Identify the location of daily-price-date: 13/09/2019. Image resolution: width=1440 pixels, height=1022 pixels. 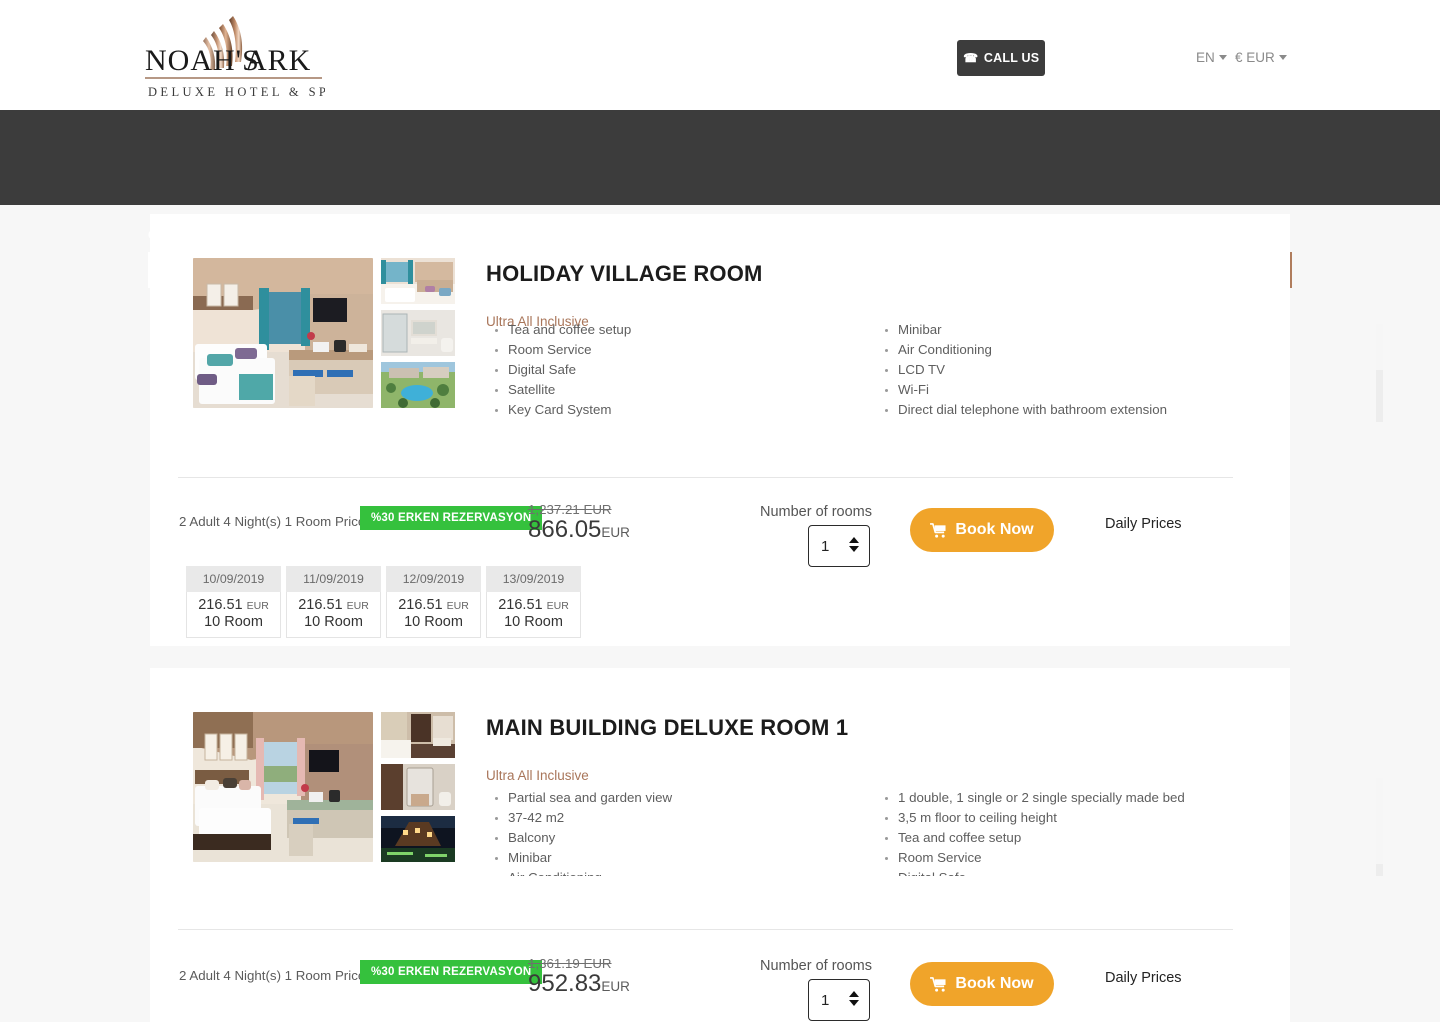
(533, 579).